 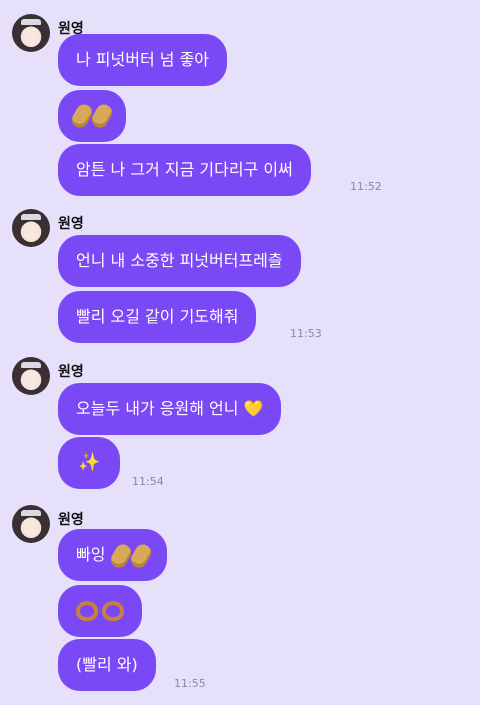 I want to click on message-bubble: (빨리 와), so click(x=107, y=665).